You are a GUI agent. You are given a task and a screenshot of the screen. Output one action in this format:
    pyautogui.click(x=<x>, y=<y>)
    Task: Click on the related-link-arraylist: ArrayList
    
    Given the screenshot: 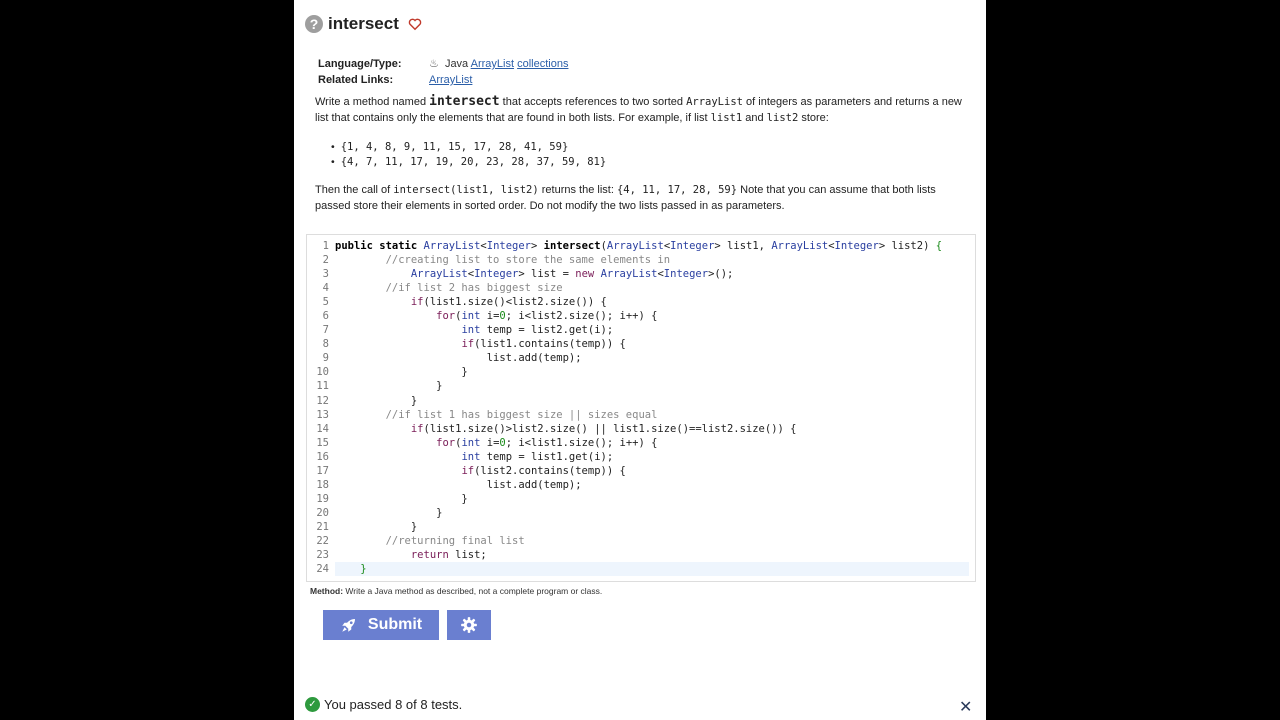 What is the action you would take?
    pyautogui.click(x=450, y=80)
    